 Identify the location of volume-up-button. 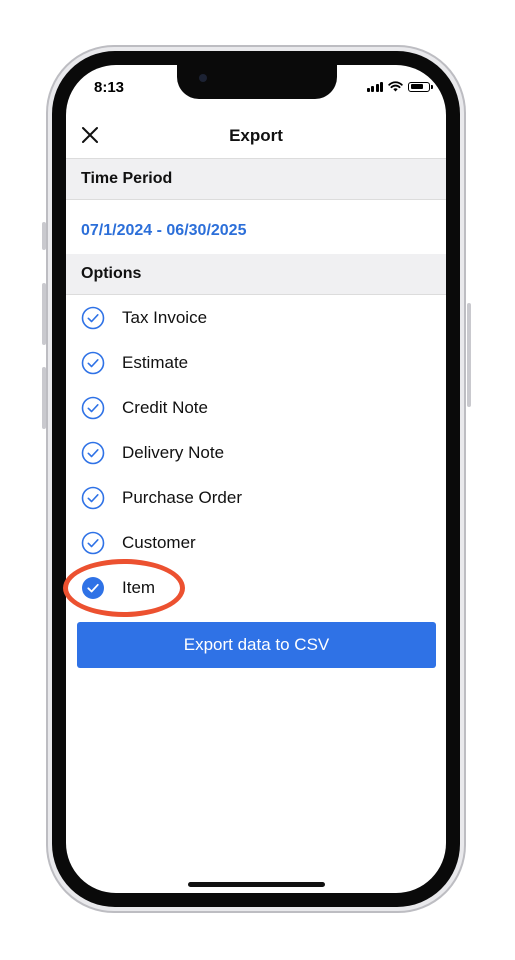
(44, 314).